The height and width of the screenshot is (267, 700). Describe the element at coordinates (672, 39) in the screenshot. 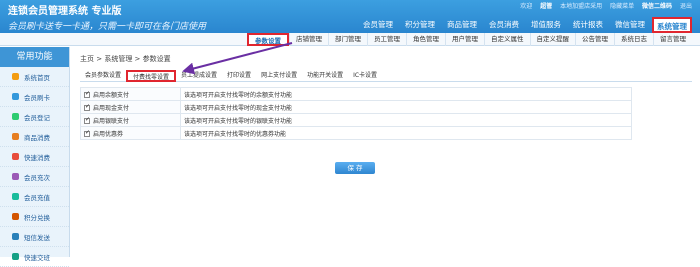

I see `subnav-messages: 留言管理` at that location.